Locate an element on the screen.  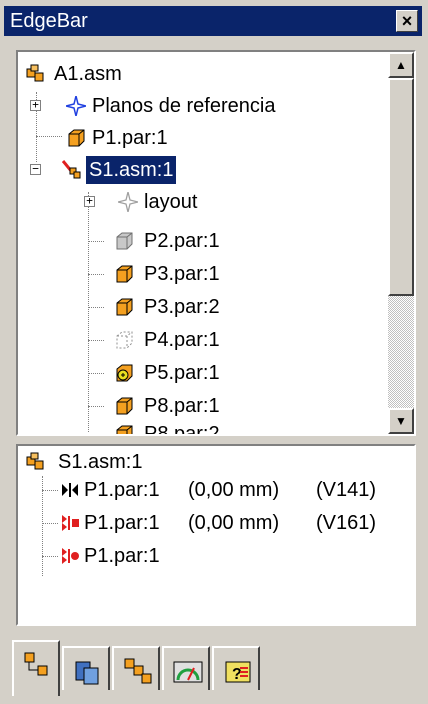
edgebar-tabs: ? is located at coordinates (217, 668).